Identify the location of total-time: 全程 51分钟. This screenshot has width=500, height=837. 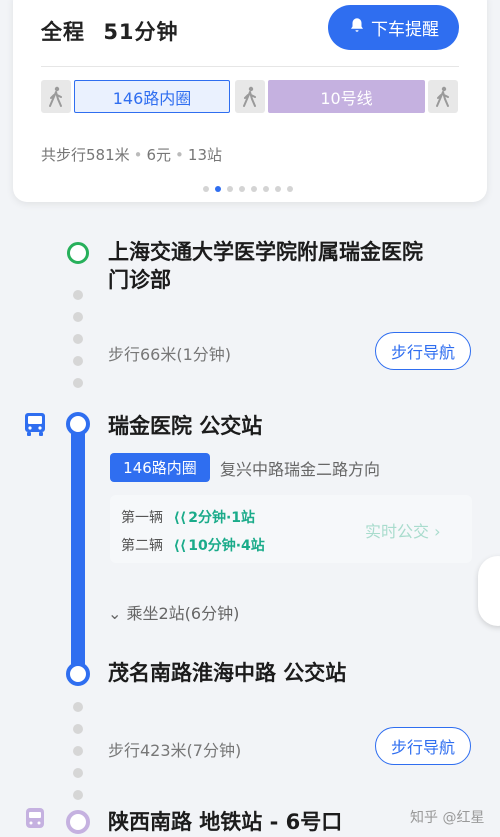
(110, 31).